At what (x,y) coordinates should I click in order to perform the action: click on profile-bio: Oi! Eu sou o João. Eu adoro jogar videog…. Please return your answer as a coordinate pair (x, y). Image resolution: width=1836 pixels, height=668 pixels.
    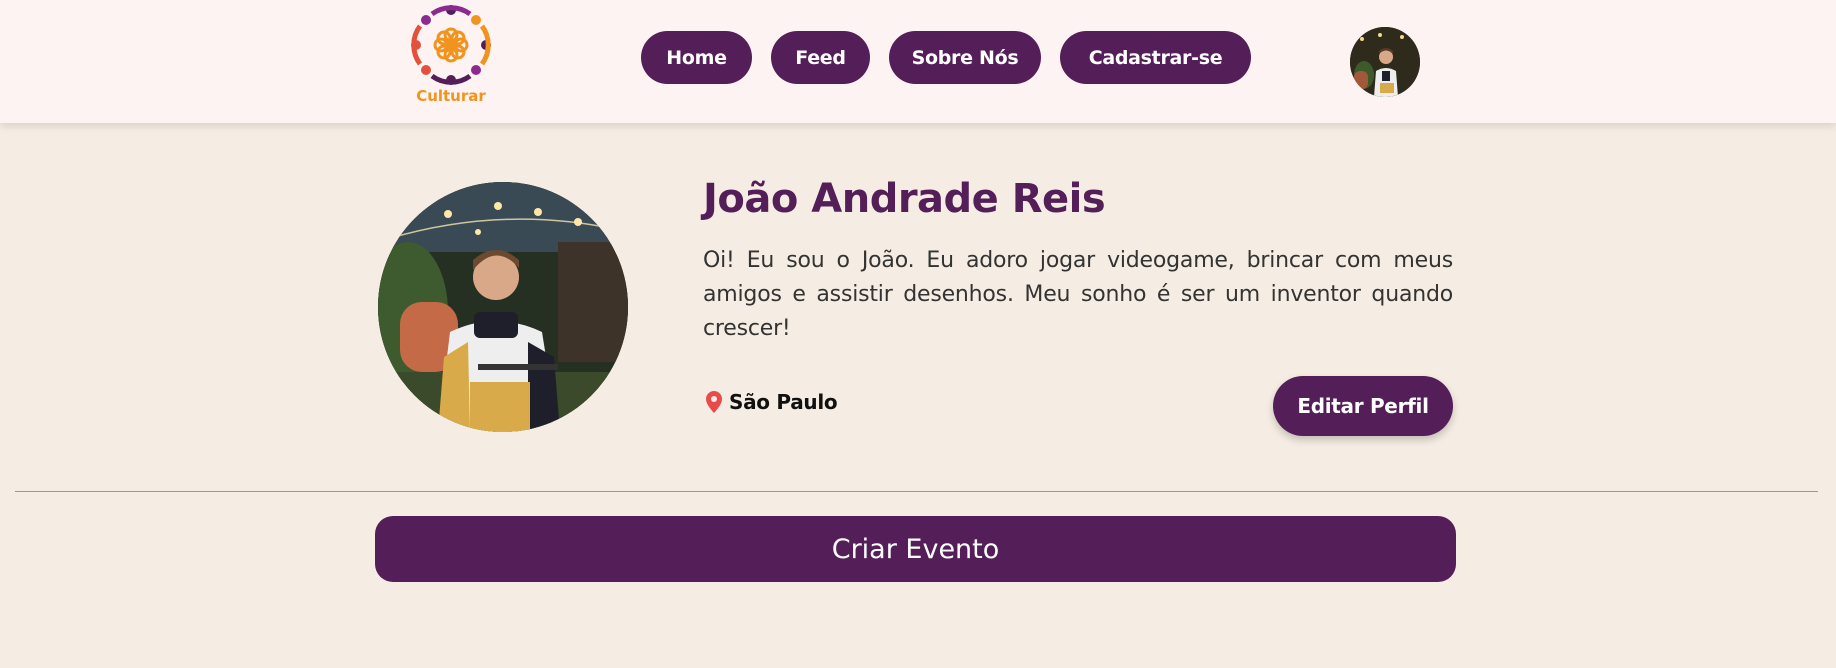
    Looking at the image, I should click on (1078, 294).